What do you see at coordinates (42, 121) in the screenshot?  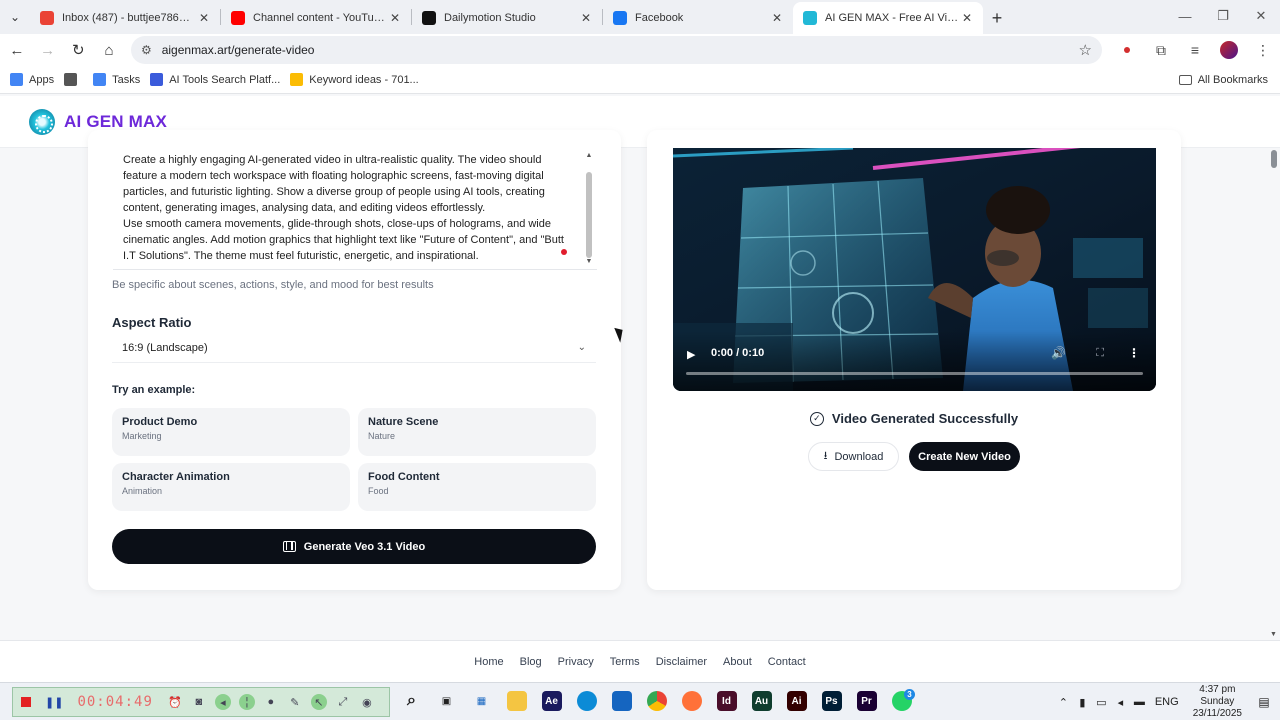 I see `aigenmax-logo-icon` at bounding box center [42, 121].